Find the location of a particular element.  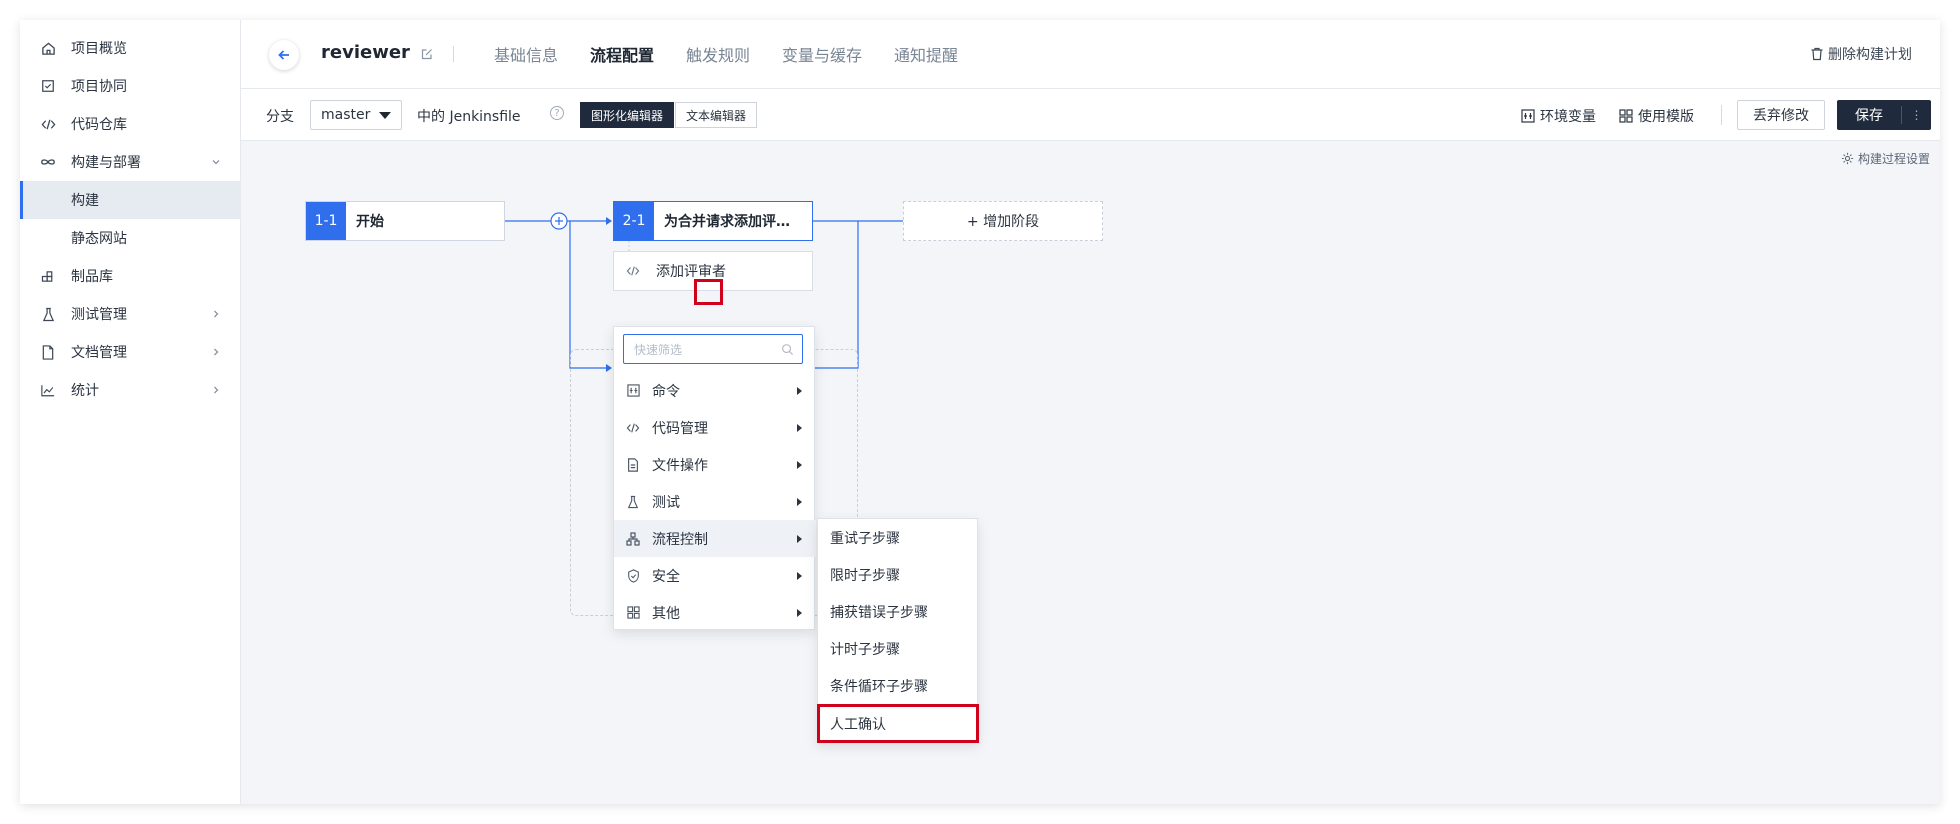

submenu-item-conditional-loop: 条件循环子步骤 is located at coordinates (898, 685).